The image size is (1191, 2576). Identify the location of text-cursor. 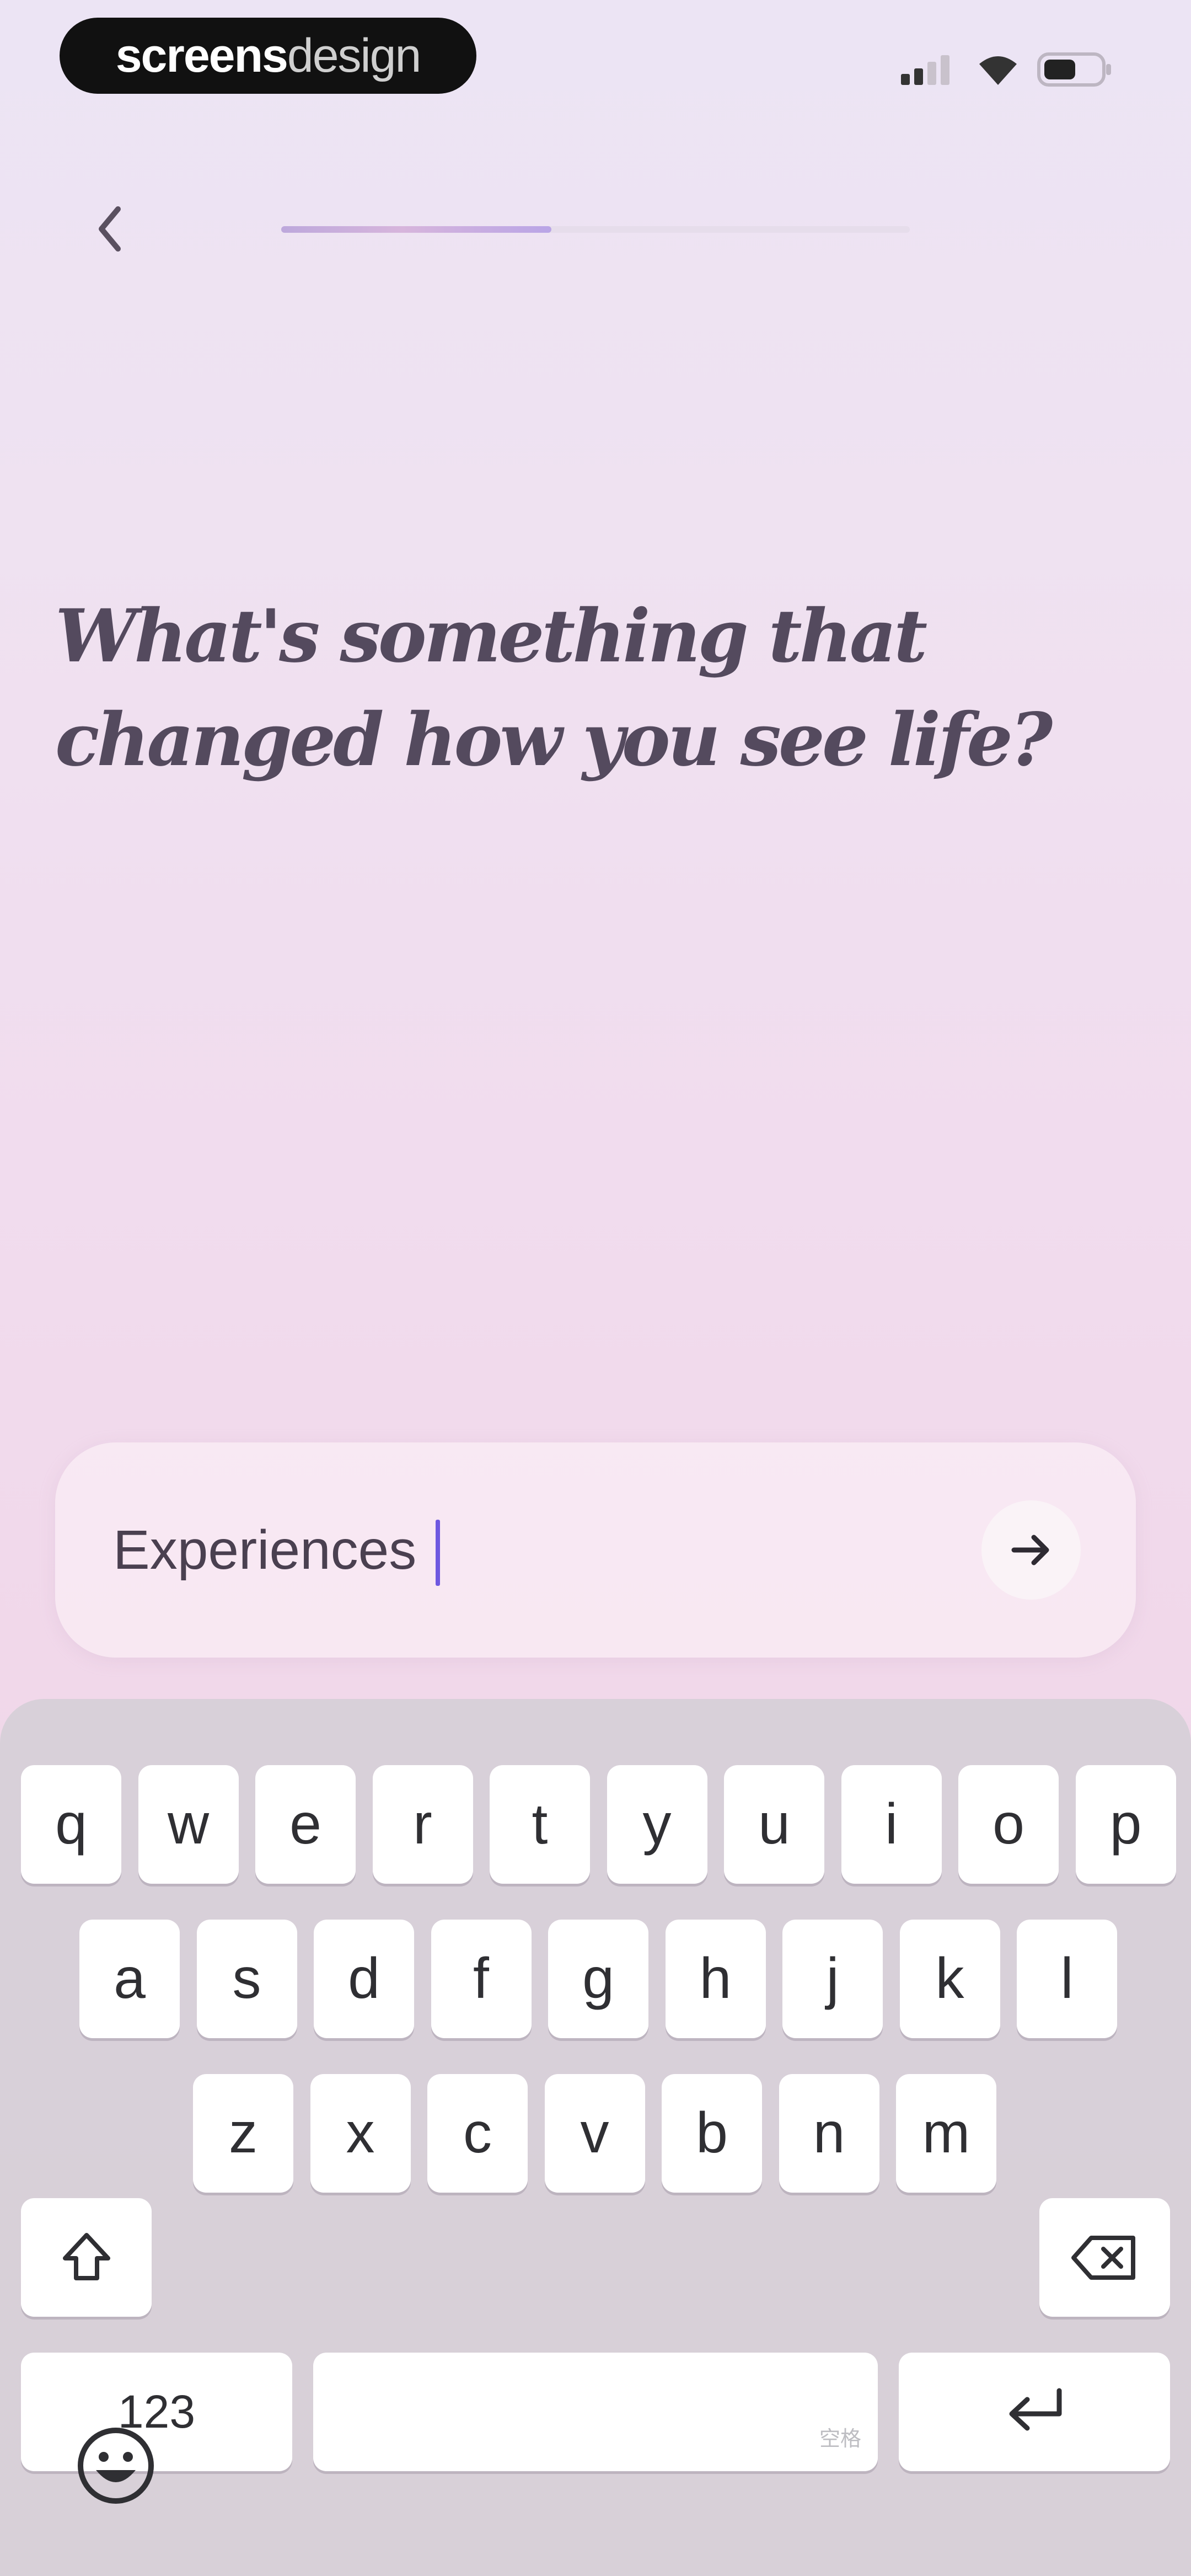
(438, 1553).